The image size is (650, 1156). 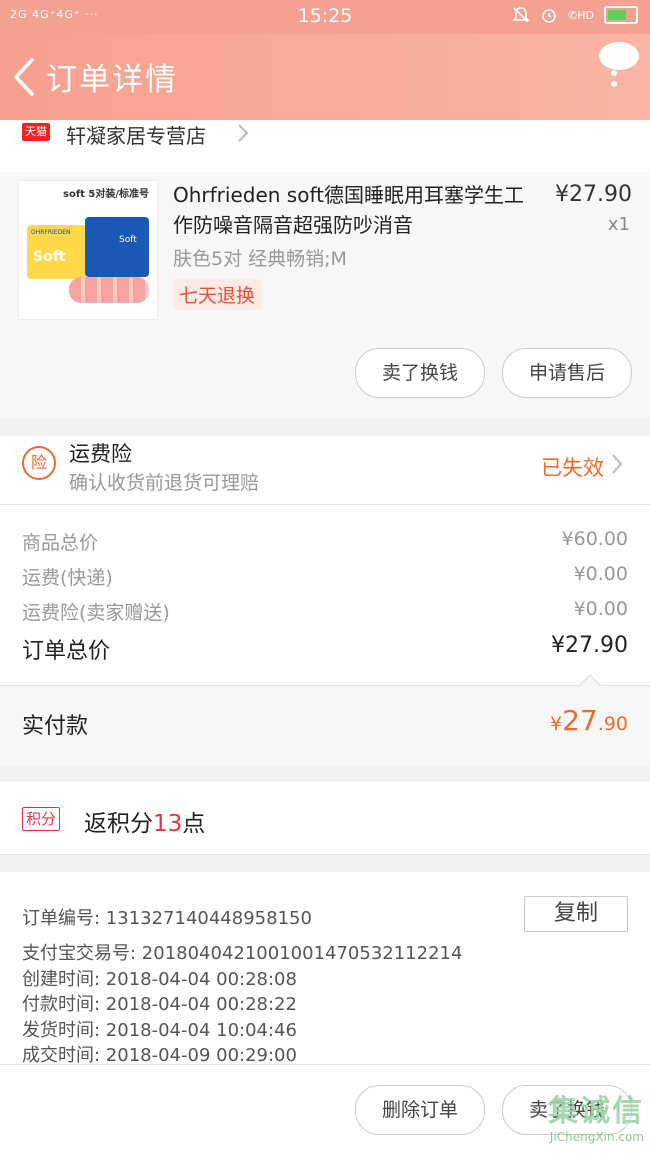 I want to click on paid-label: 实付款, so click(x=55, y=726).